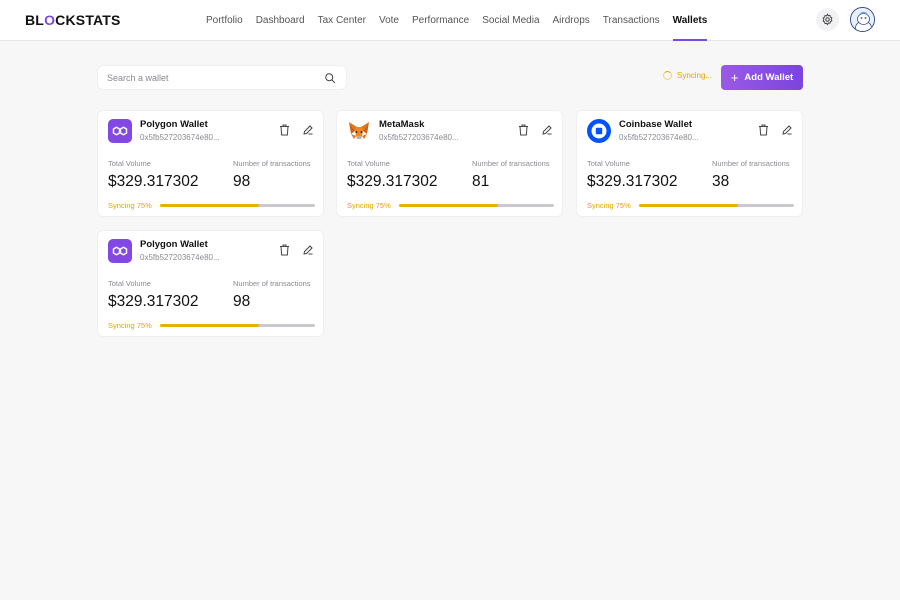 This screenshot has width=900, height=600. What do you see at coordinates (88, 20) in the screenshot?
I see `brand-logo-text-end: CKSTATS` at bounding box center [88, 20].